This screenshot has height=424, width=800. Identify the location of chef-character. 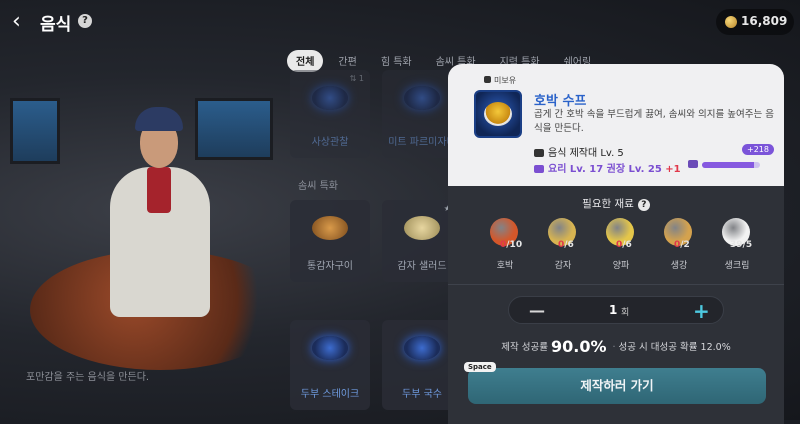
(160, 235).